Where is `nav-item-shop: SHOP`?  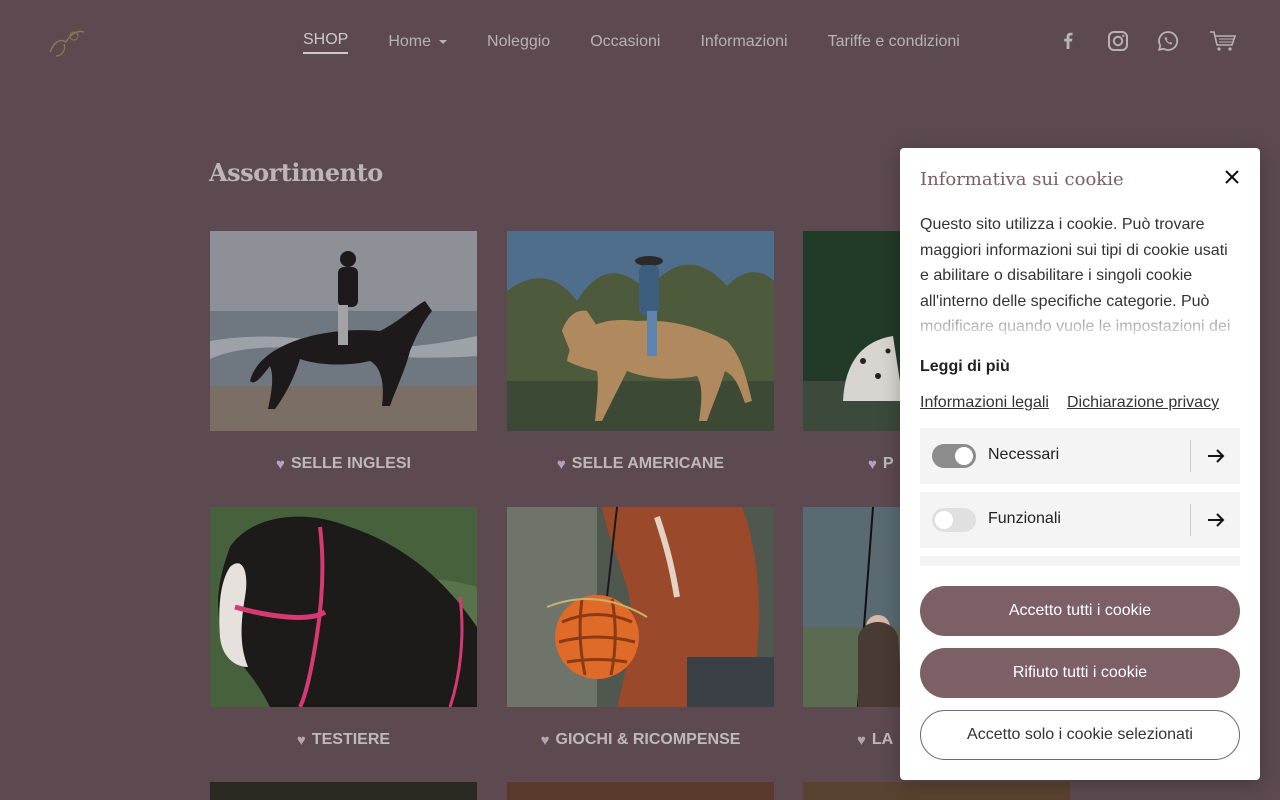 nav-item-shop: SHOP is located at coordinates (326, 42).